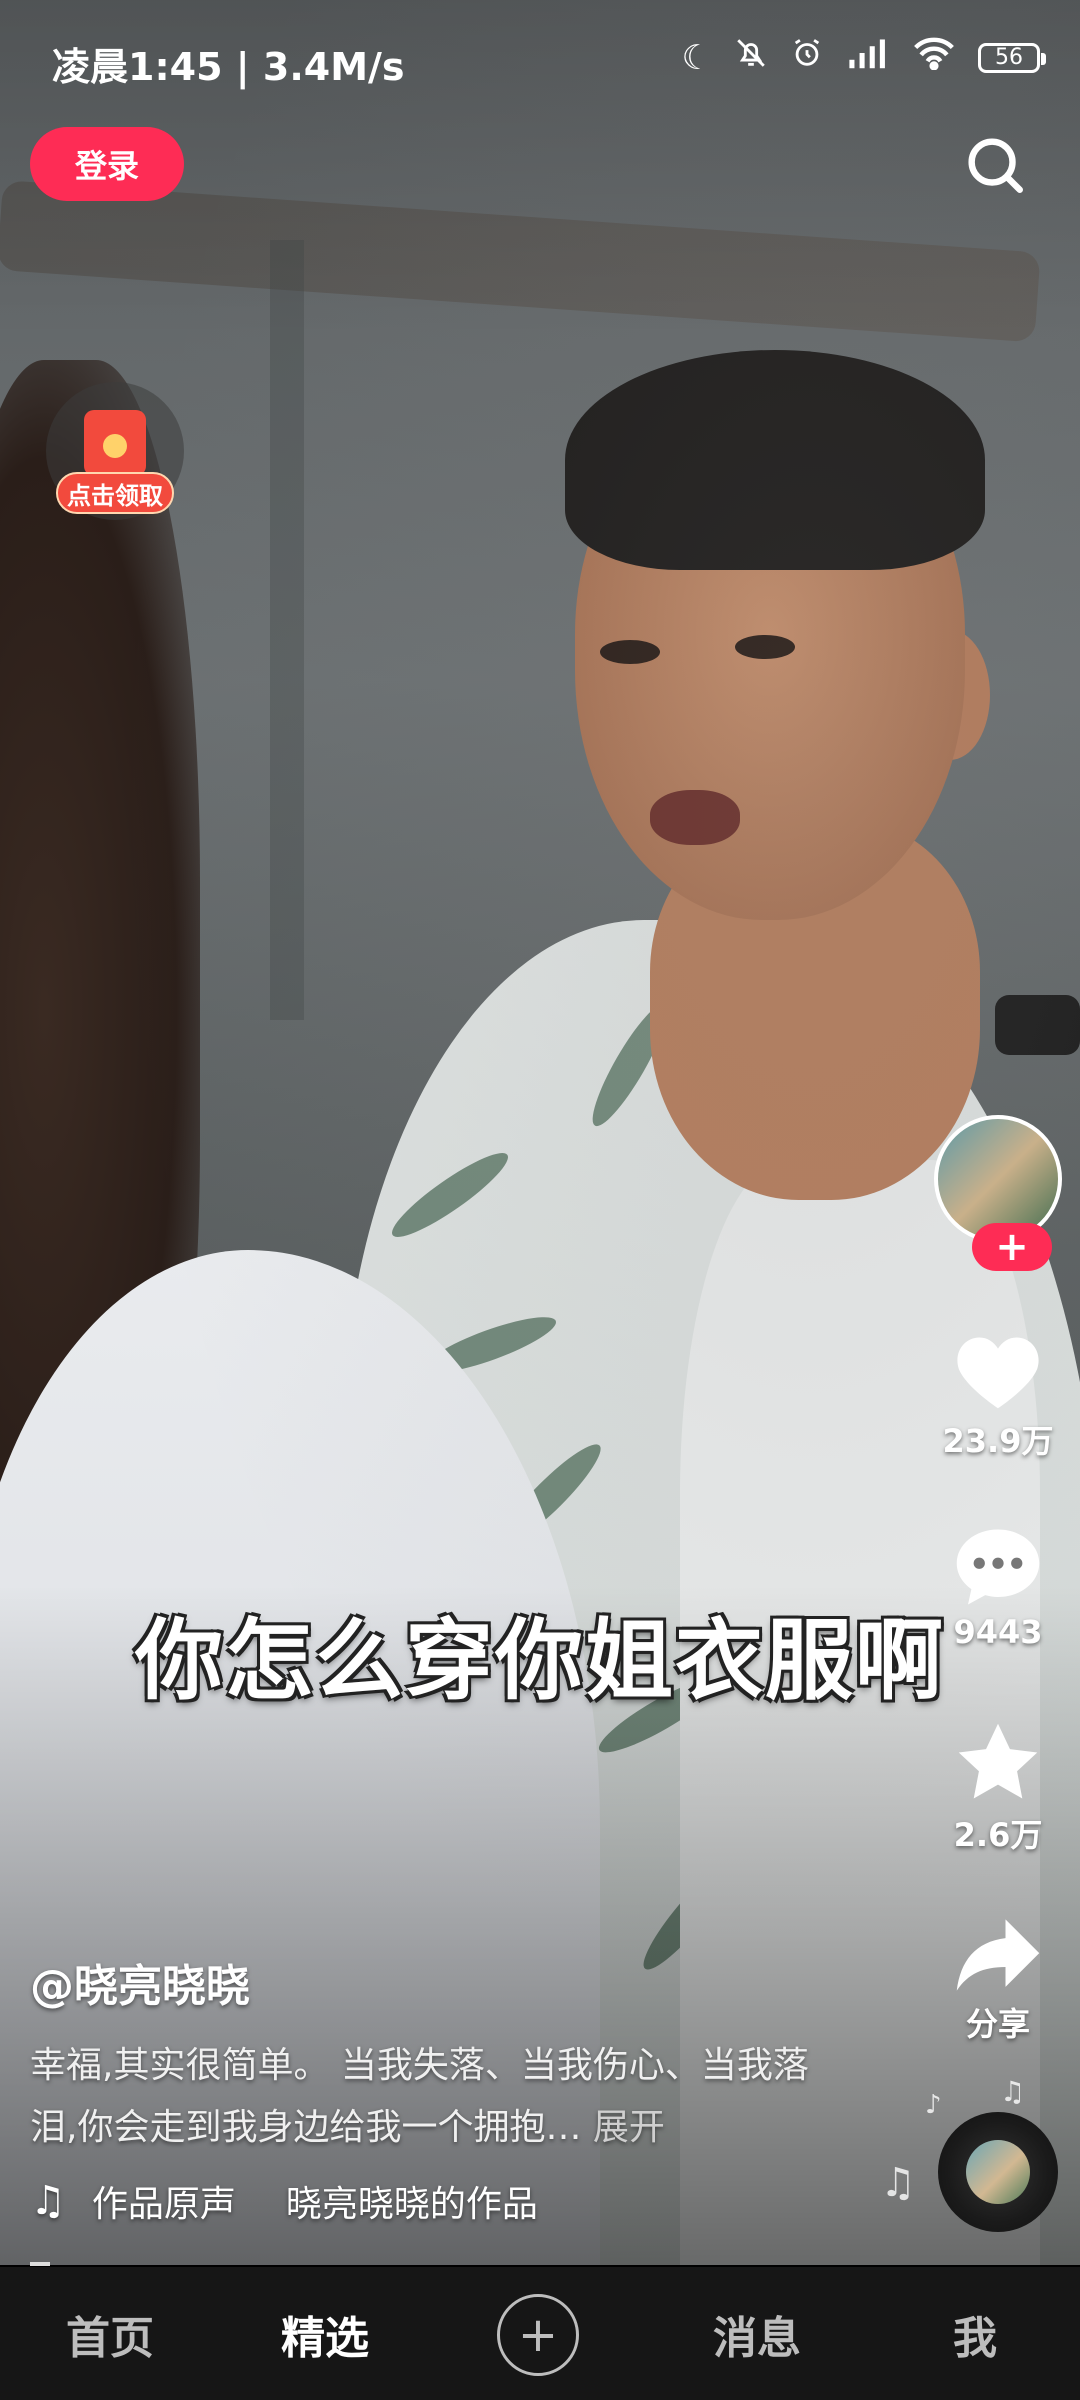 This screenshot has width=1080, height=2400. Describe the element at coordinates (48, 2201) in the screenshot. I see `music-note-icon: ♫` at that location.